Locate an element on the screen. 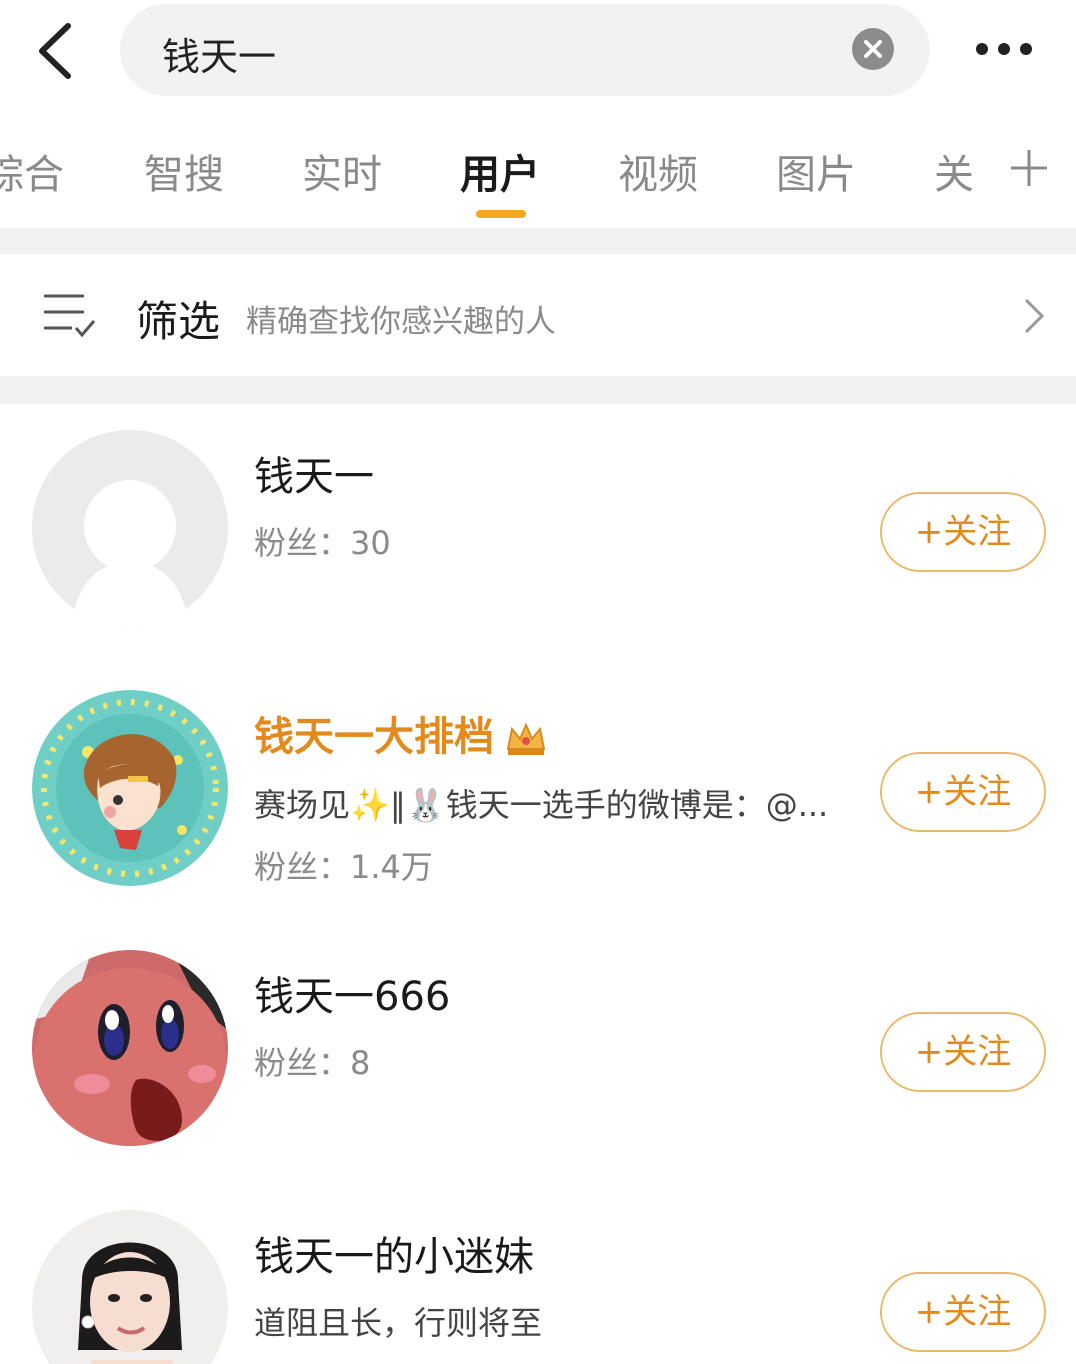 This screenshot has height=1364, width=1076. user-fans: 粉丝：30 is located at coordinates (322, 541).